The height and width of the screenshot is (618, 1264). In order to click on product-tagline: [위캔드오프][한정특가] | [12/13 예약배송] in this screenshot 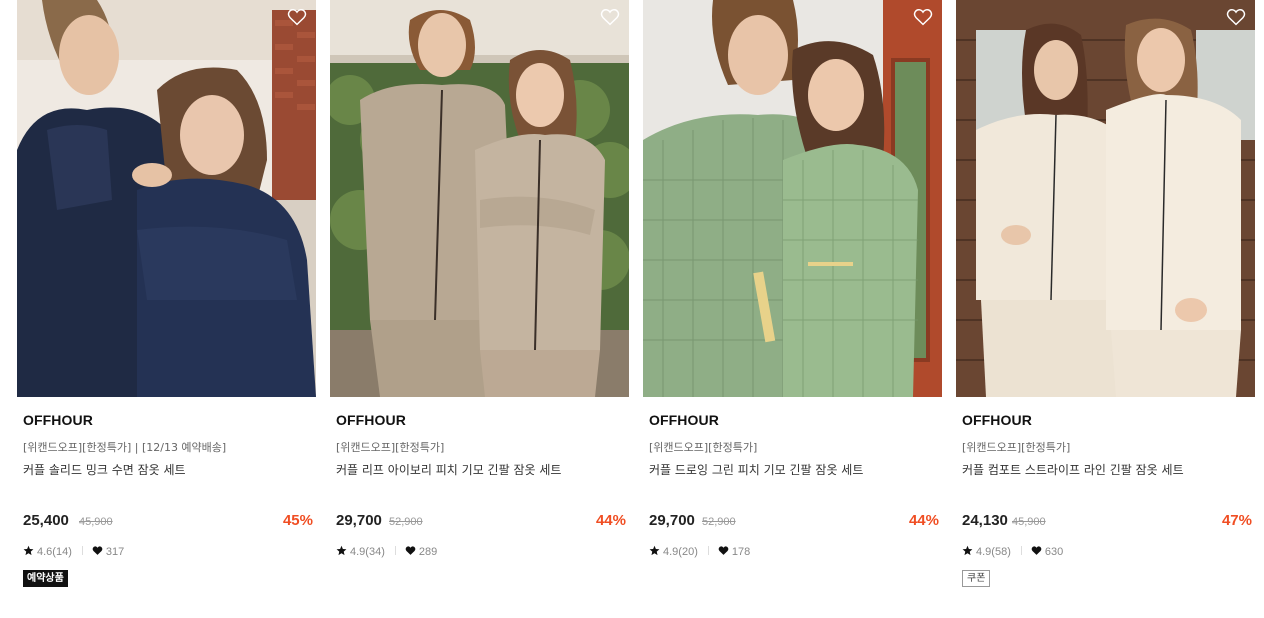, I will do `click(125, 447)`.